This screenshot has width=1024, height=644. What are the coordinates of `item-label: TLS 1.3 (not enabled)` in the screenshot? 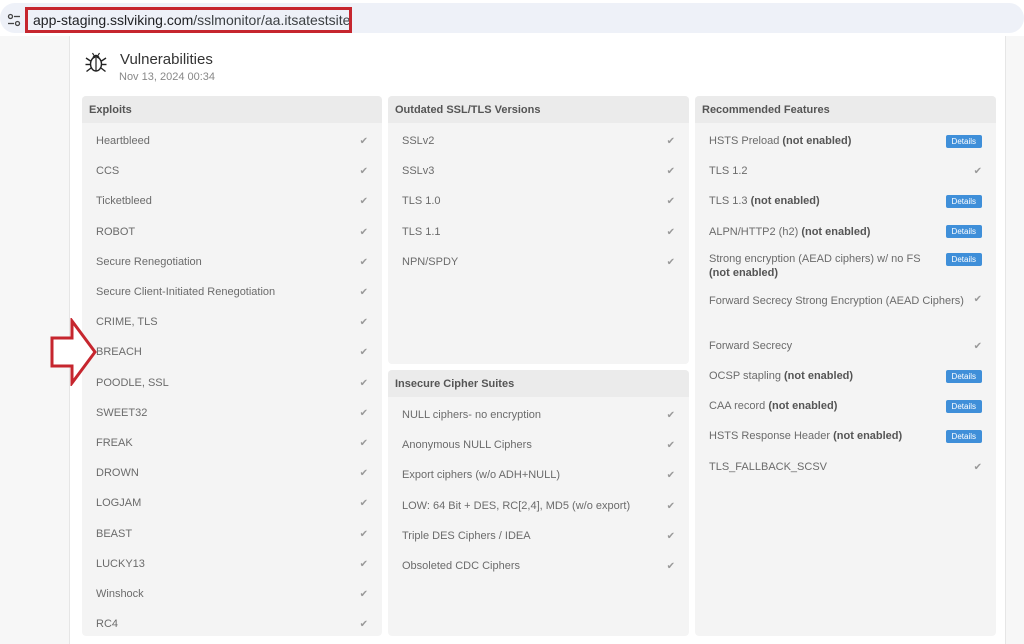 It's located at (823, 201).